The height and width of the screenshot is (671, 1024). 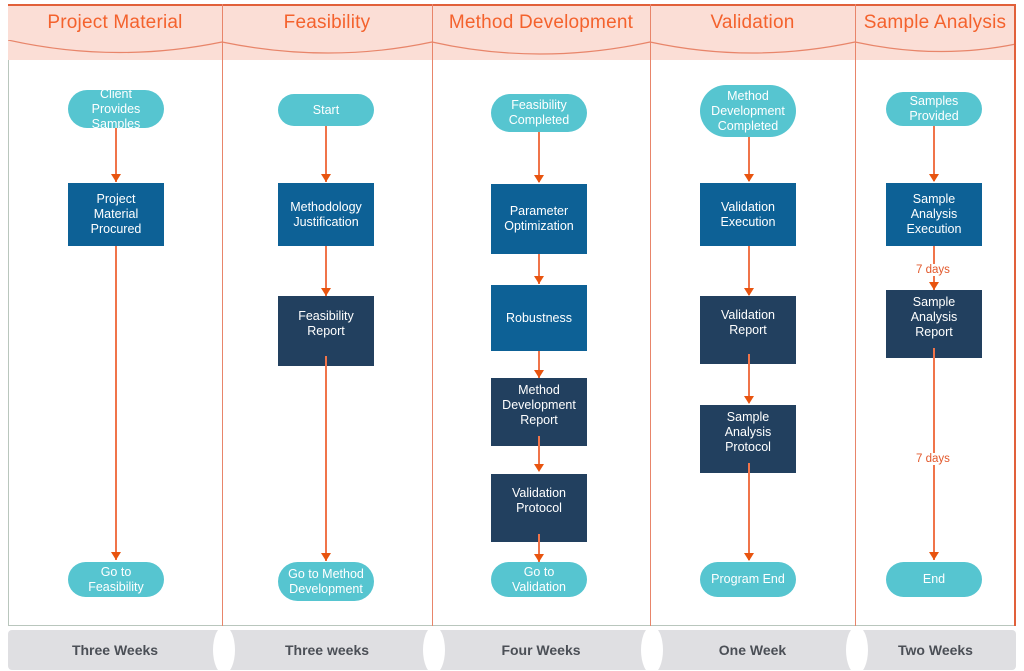 I want to click on node-validation-protocol: Validation Protocol, so click(x=539, y=508).